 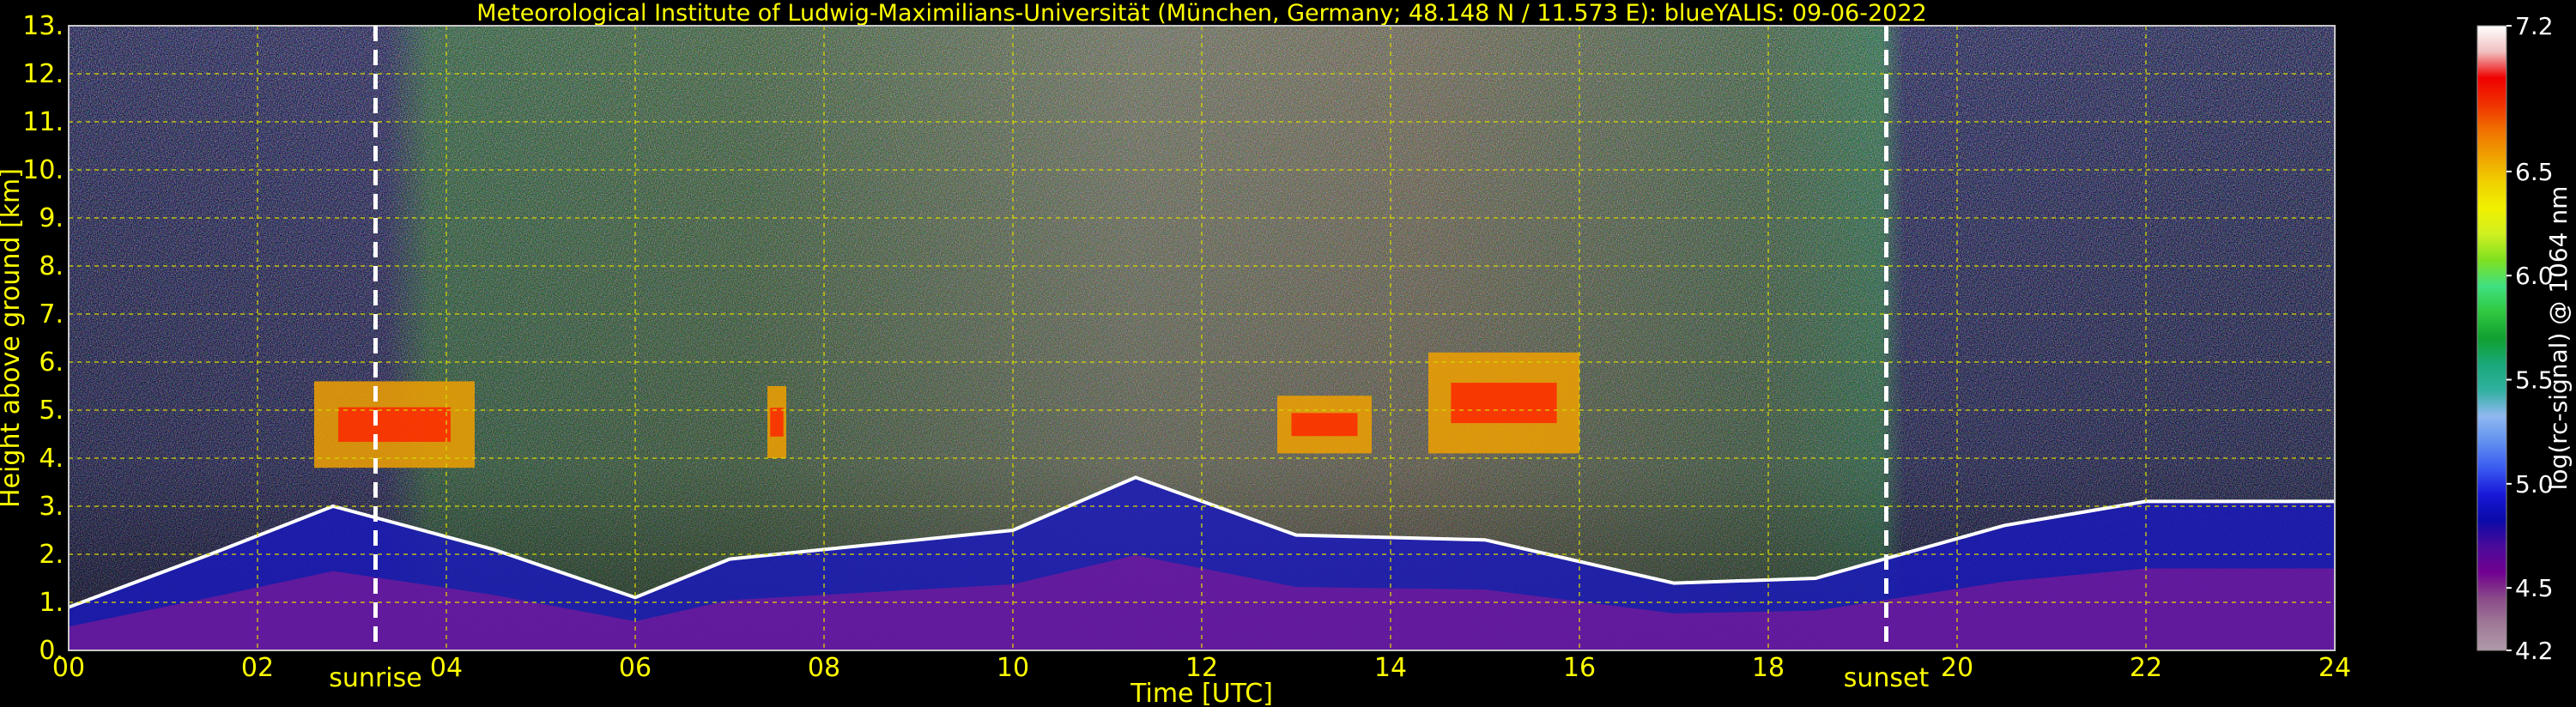 What do you see at coordinates (2558, 338) in the screenshot?
I see `colorbar-label: log(rc-signal) @ 1064 nm` at bounding box center [2558, 338].